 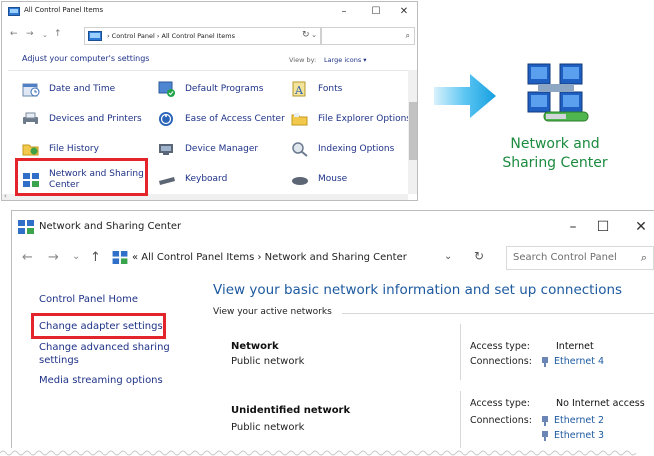 What do you see at coordinates (303, 60) in the screenshot?
I see `view-by-label: View by:` at bounding box center [303, 60].